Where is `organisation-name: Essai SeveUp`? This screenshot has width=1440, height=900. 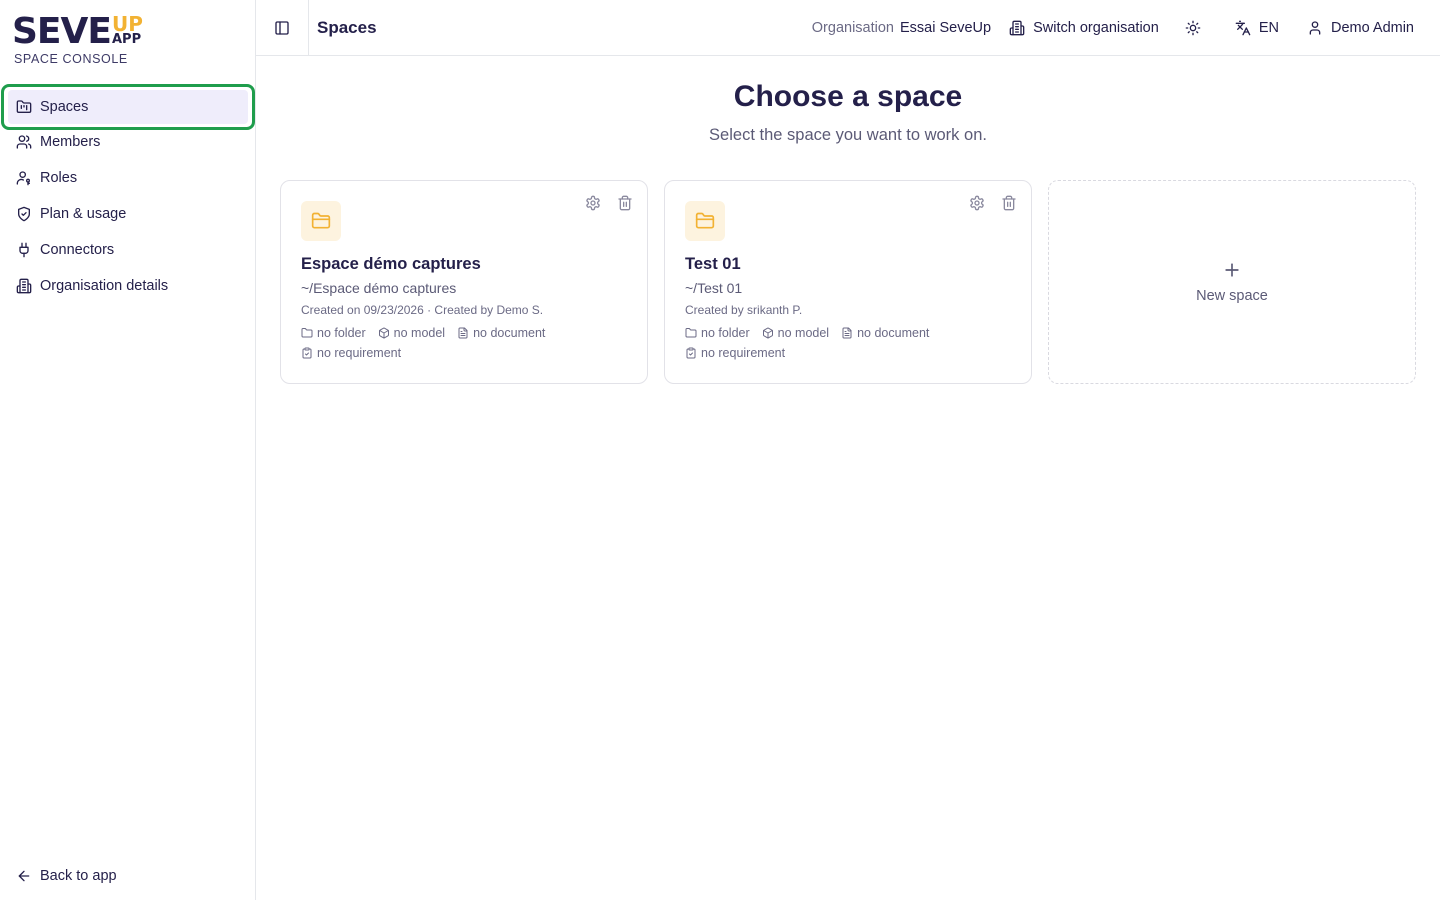 organisation-name: Essai SeveUp is located at coordinates (946, 27).